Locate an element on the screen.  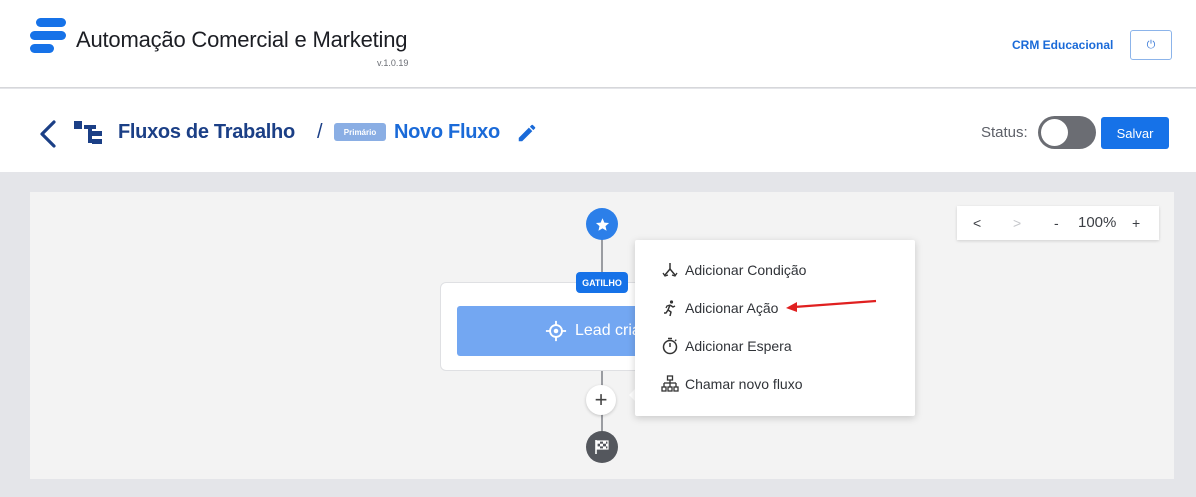
red-annotation-arrow-icon is located at coordinates (831, 305).